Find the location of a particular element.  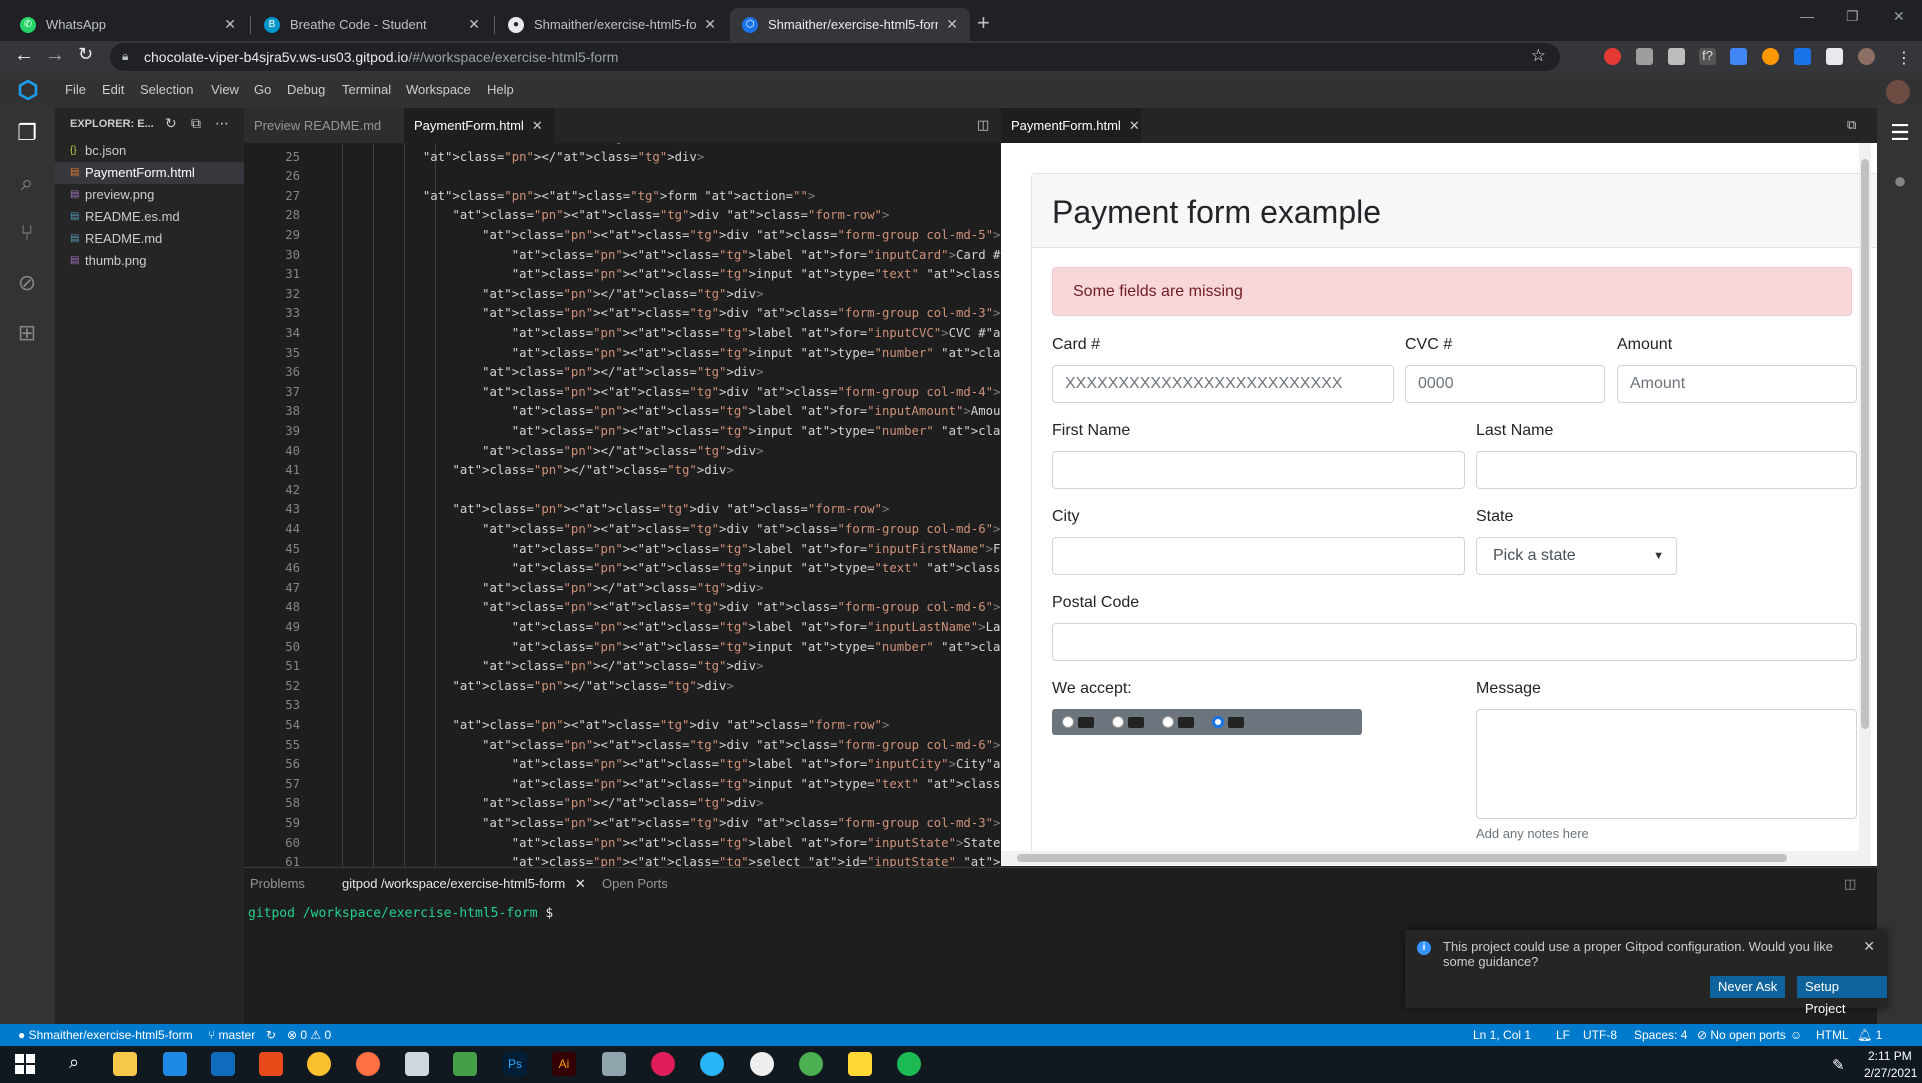

last-name-input is located at coordinates (1666, 470).